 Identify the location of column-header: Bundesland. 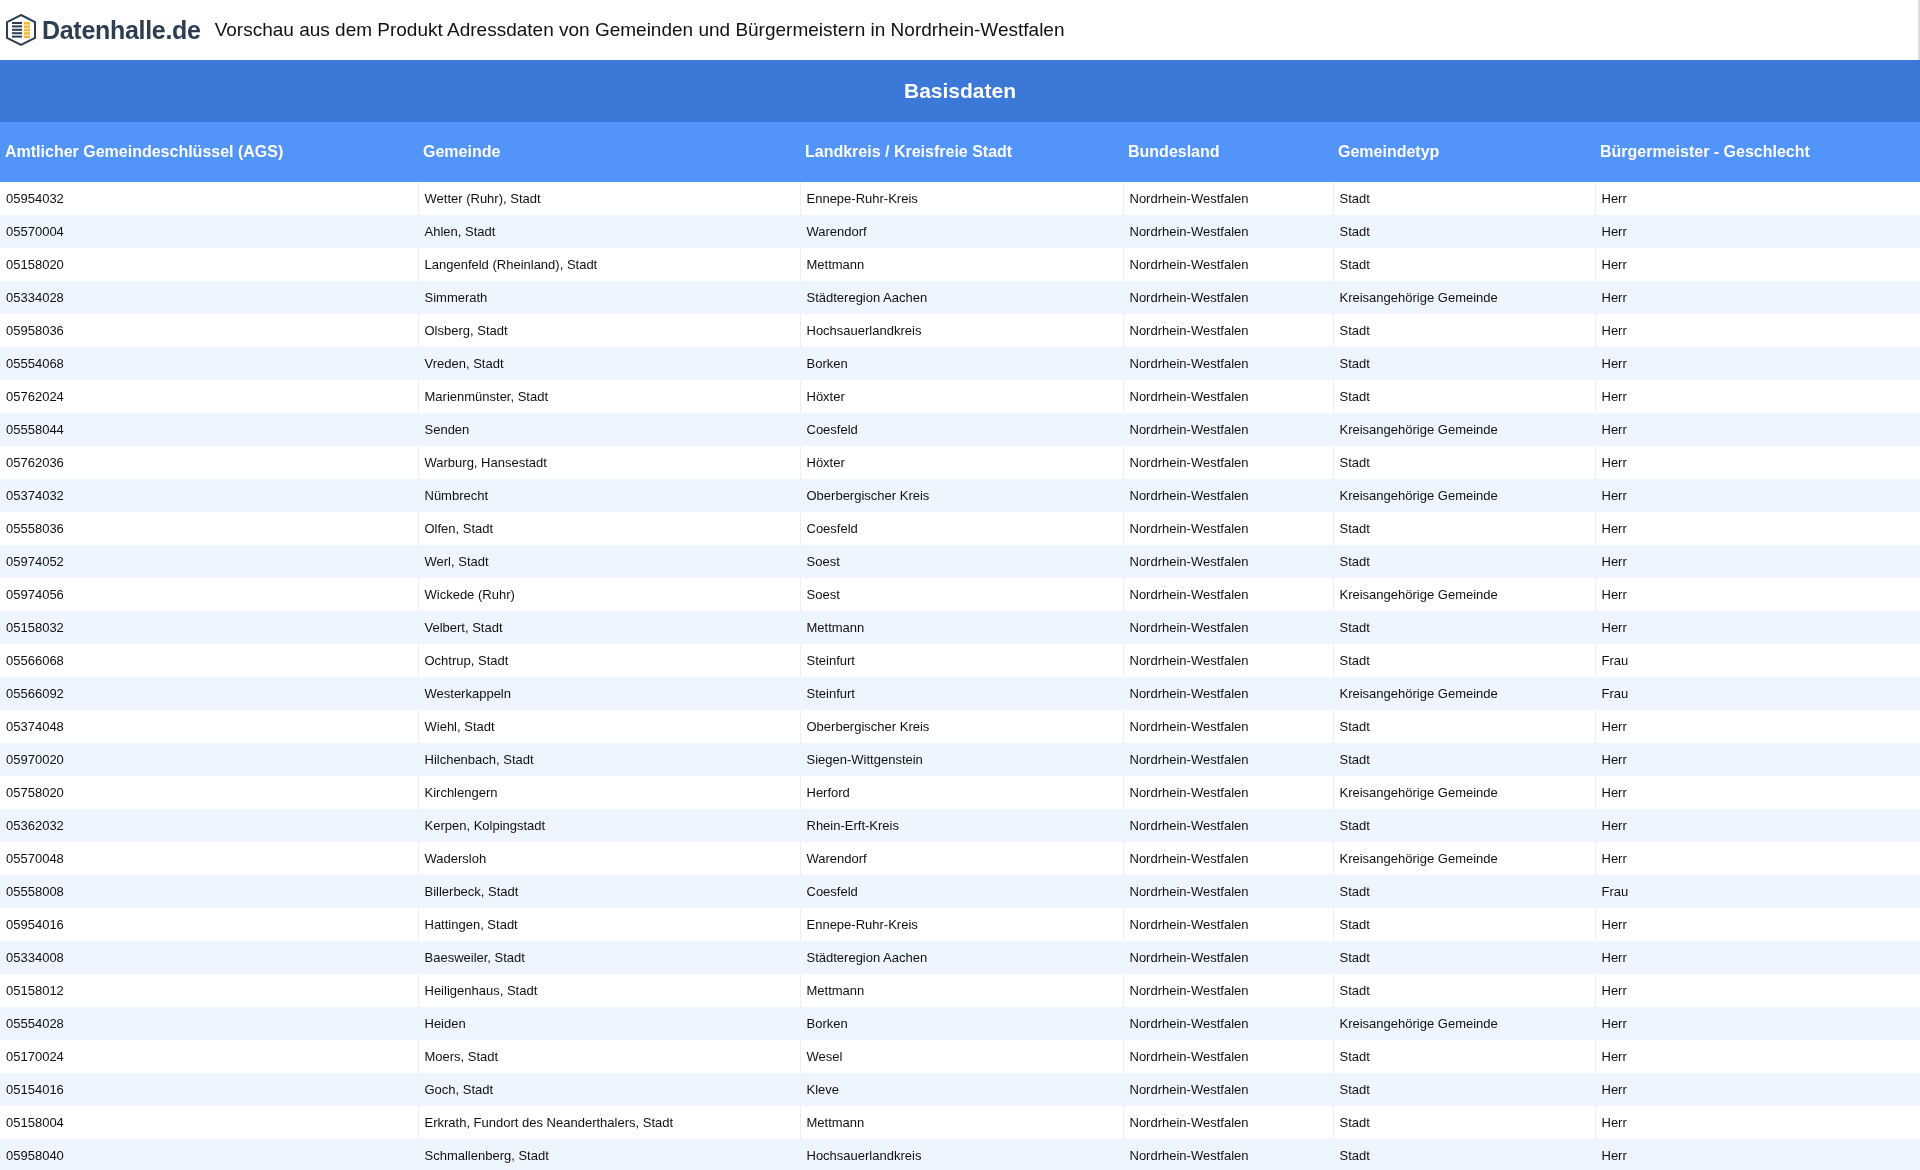
(1228, 152).